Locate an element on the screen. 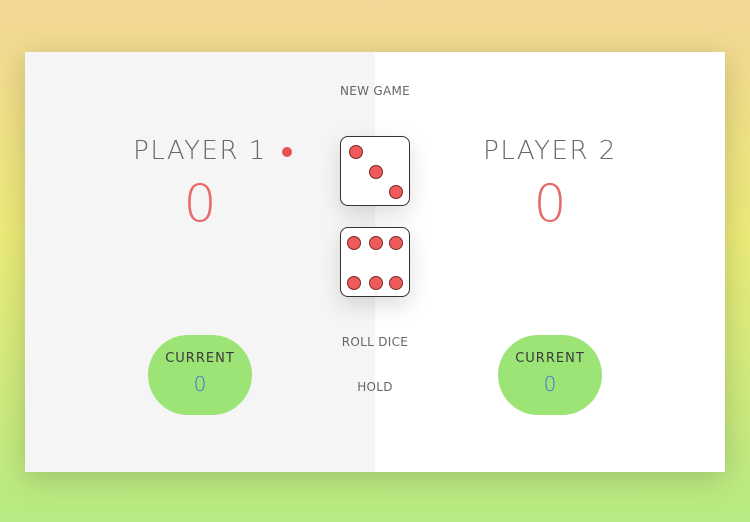 This screenshot has width=750, height=522. active-player-indicator is located at coordinates (287, 152).